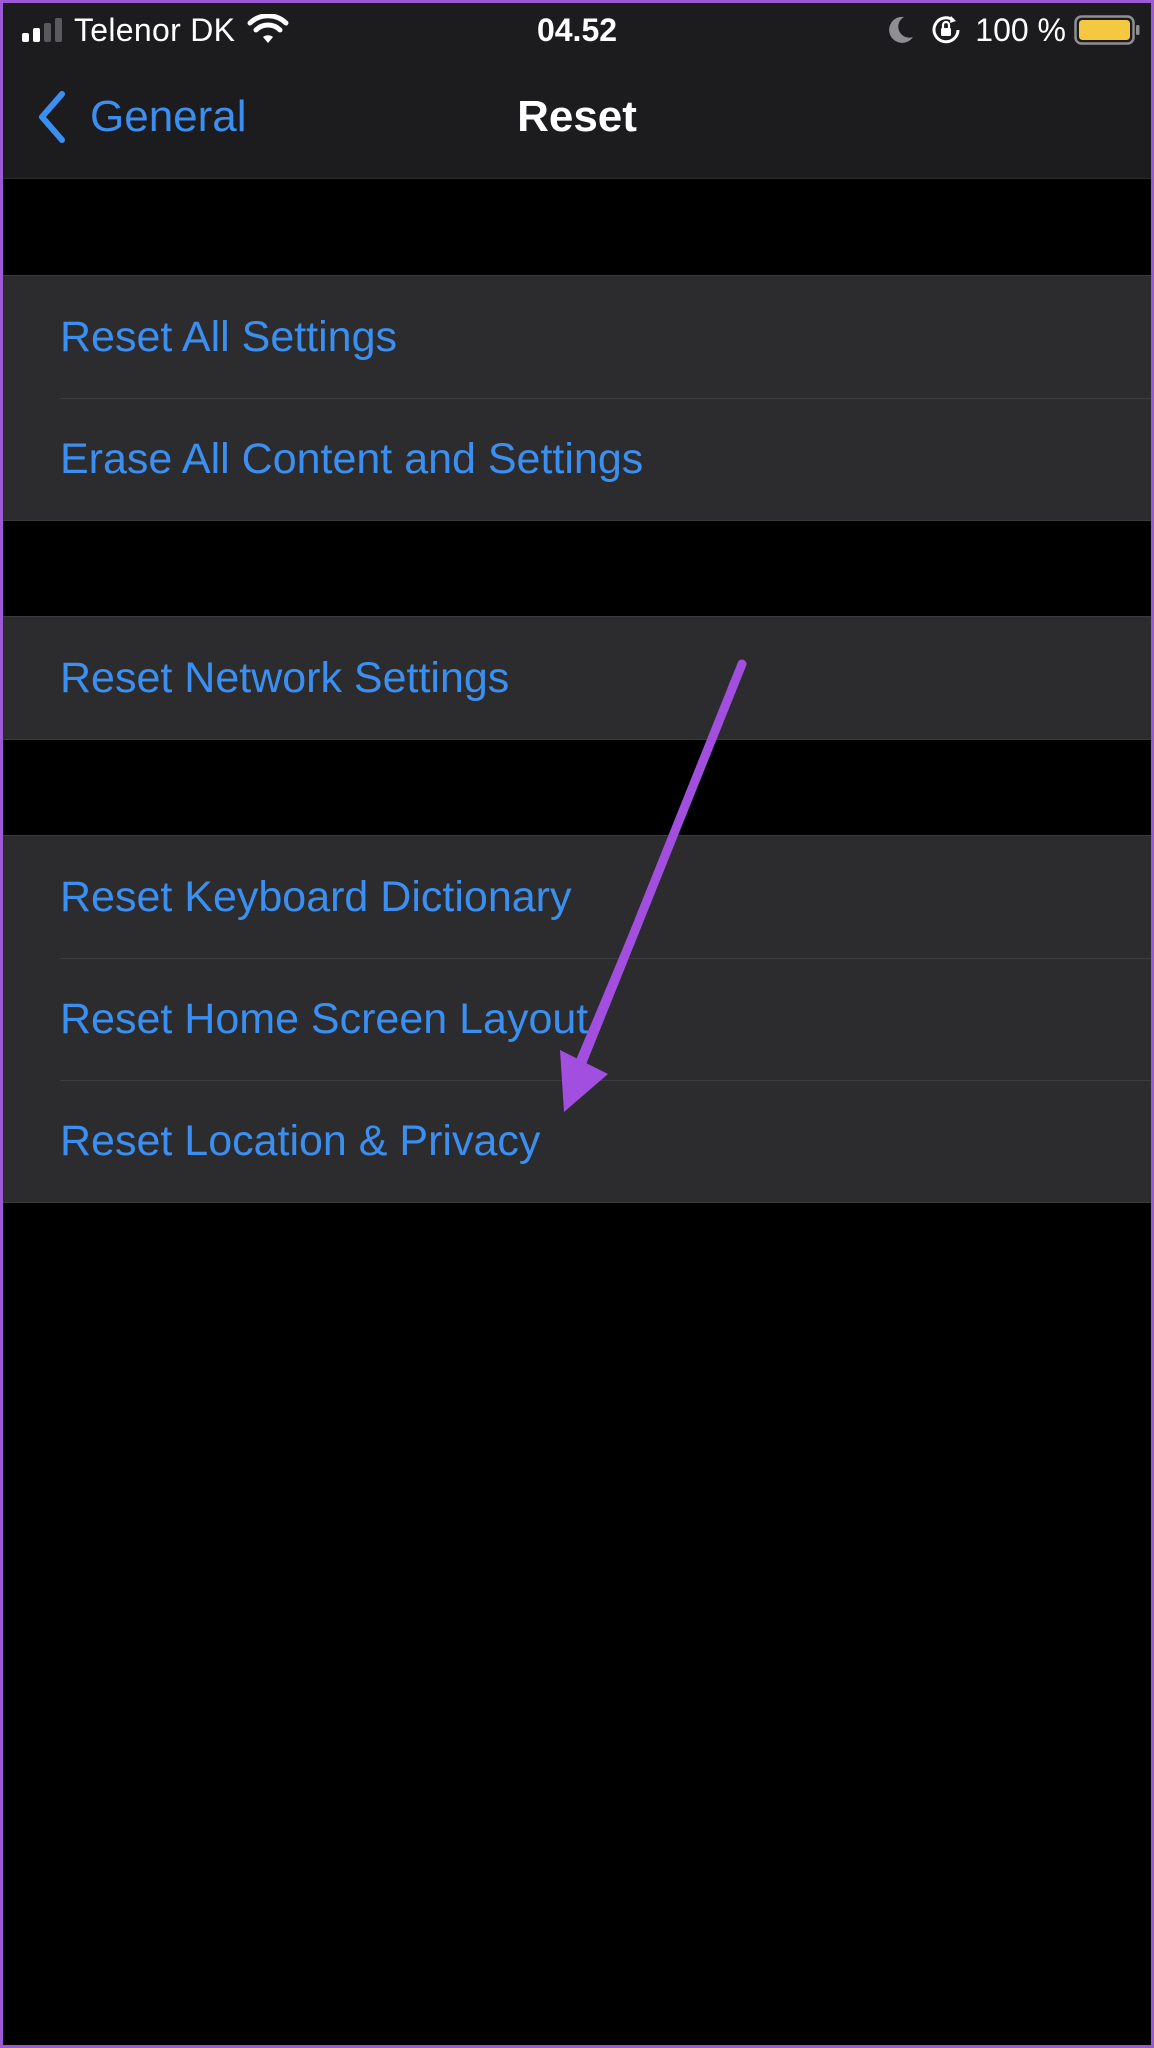  I want to click on row-label: Reset Keyboard Dictionary, so click(316, 897).